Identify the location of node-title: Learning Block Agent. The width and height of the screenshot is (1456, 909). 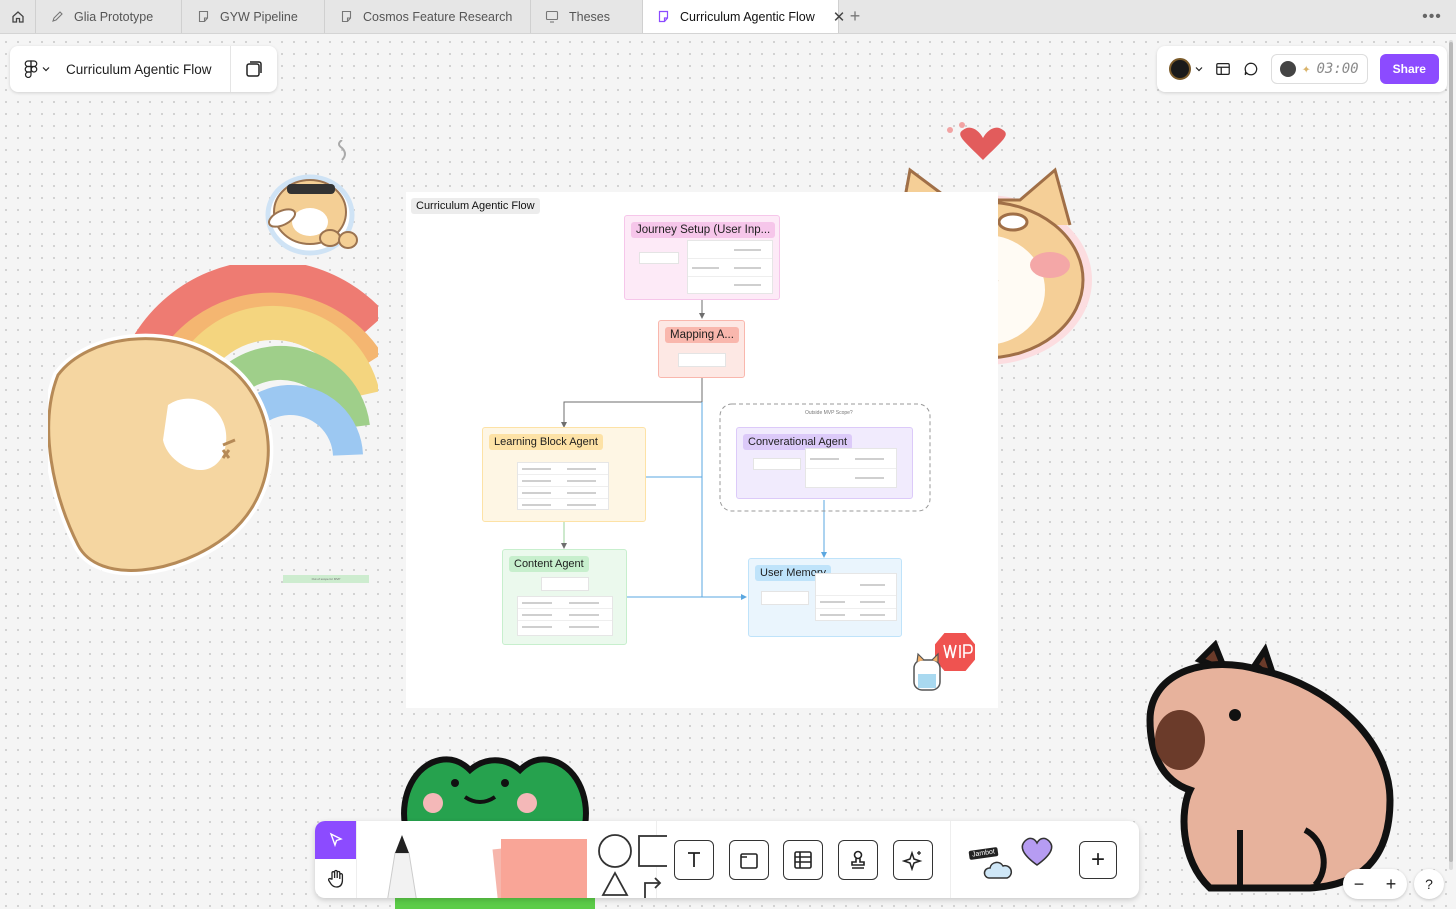
(546, 442).